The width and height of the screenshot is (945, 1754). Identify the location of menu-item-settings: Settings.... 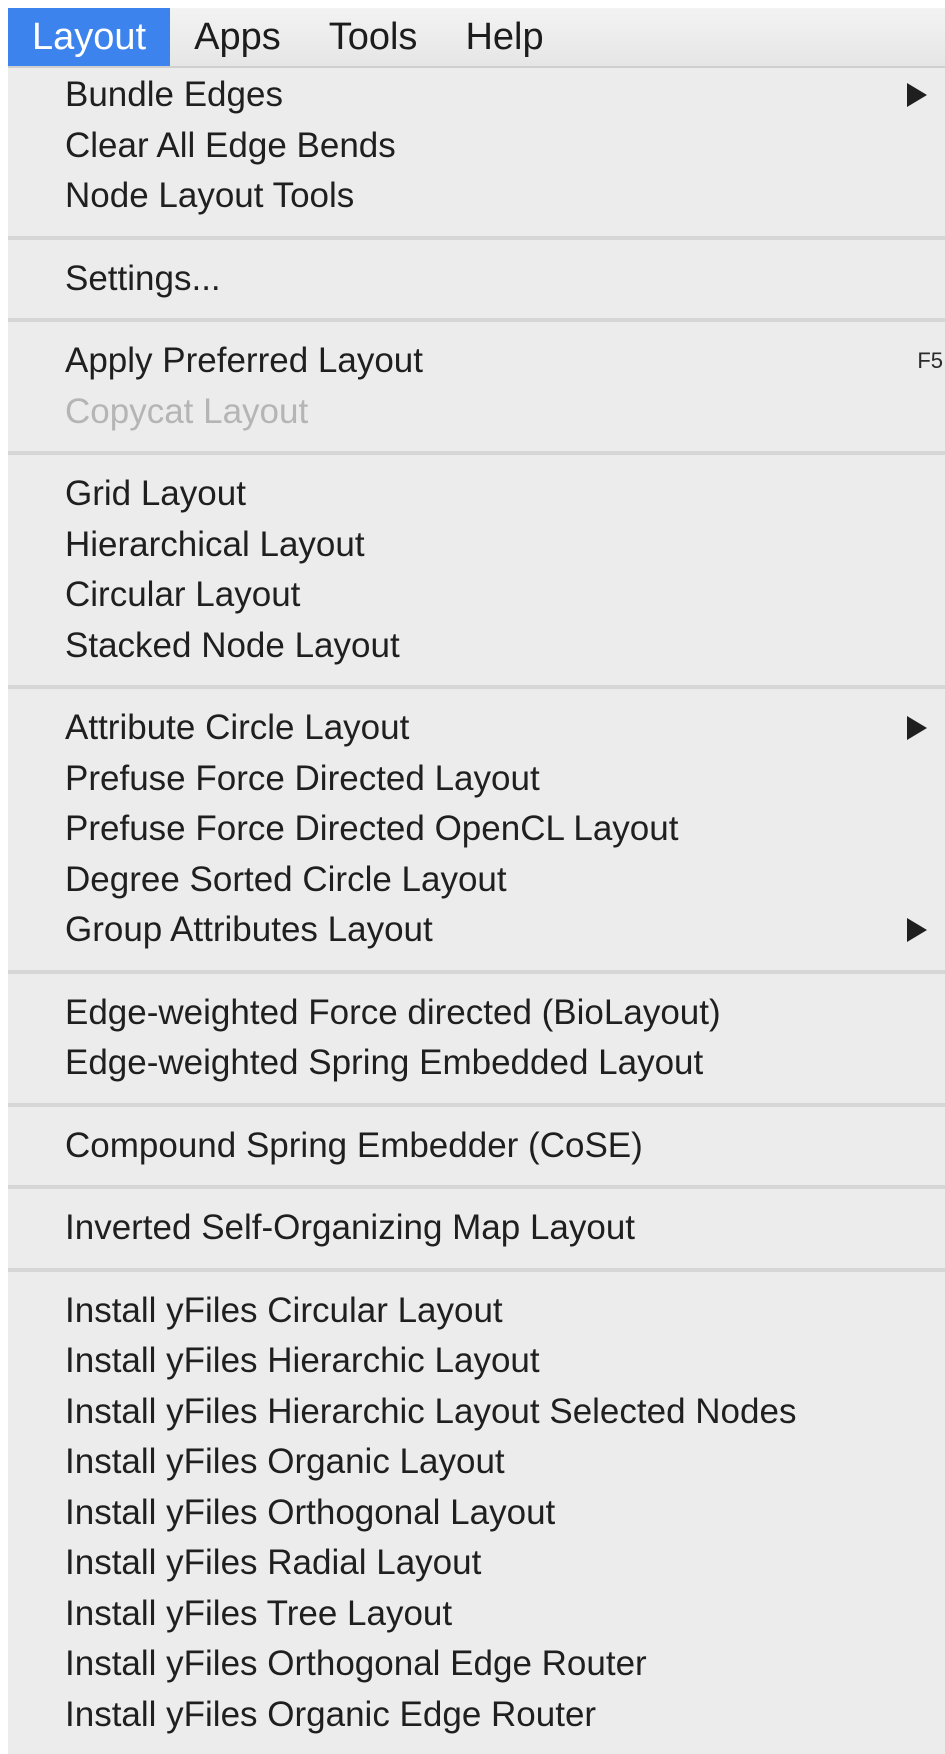
(476, 279).